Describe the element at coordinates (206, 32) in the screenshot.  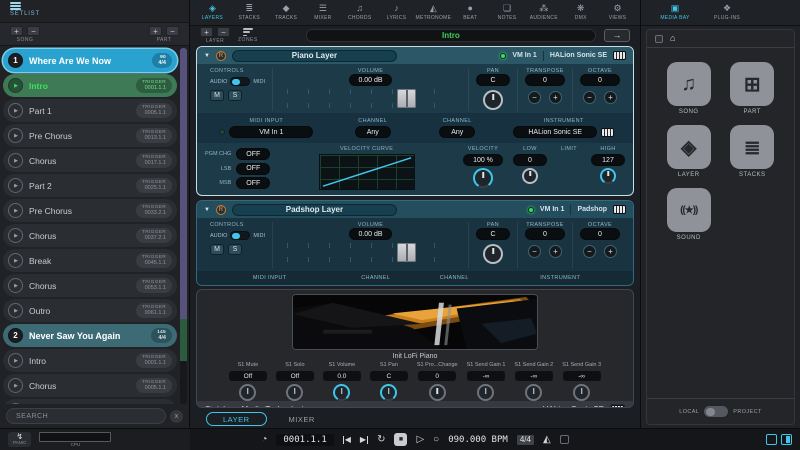
I see `add-layer-button: +` at that location.